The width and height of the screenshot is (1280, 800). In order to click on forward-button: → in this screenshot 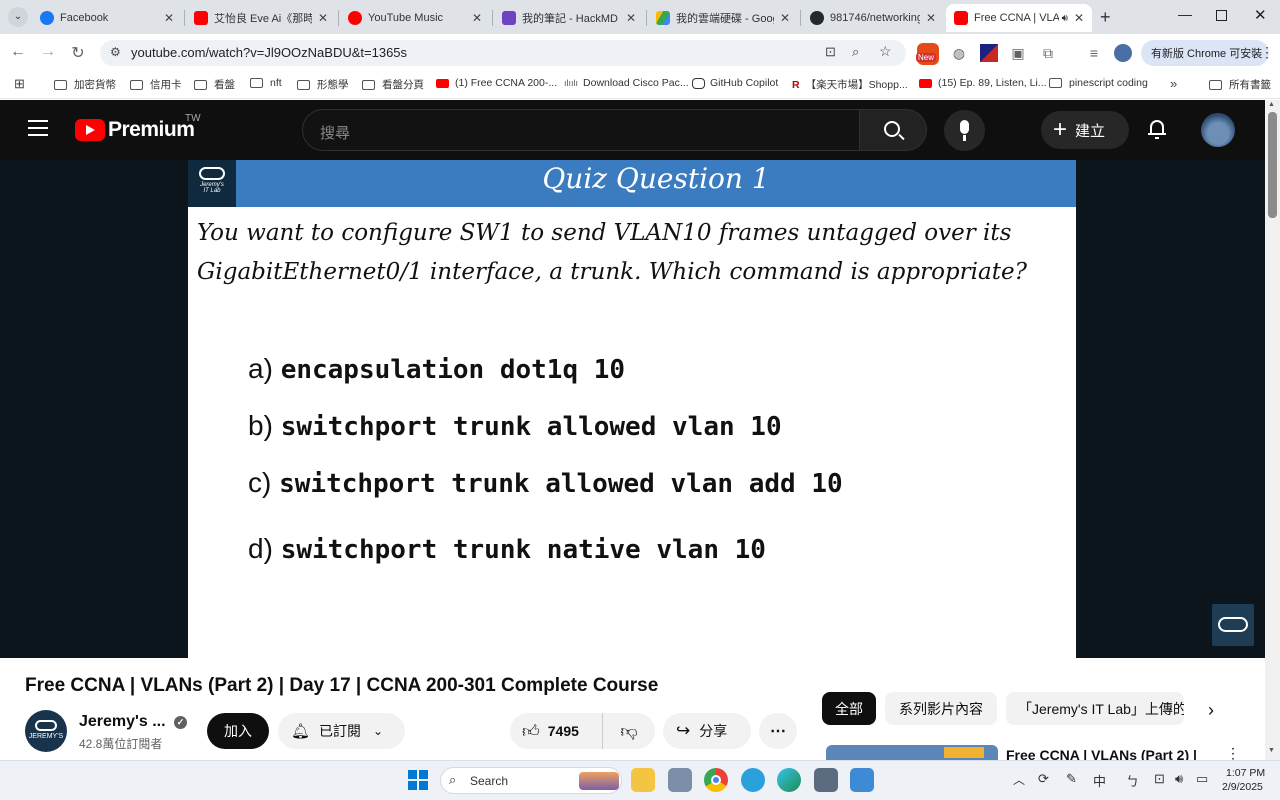, I will do `click(48, 52)`.